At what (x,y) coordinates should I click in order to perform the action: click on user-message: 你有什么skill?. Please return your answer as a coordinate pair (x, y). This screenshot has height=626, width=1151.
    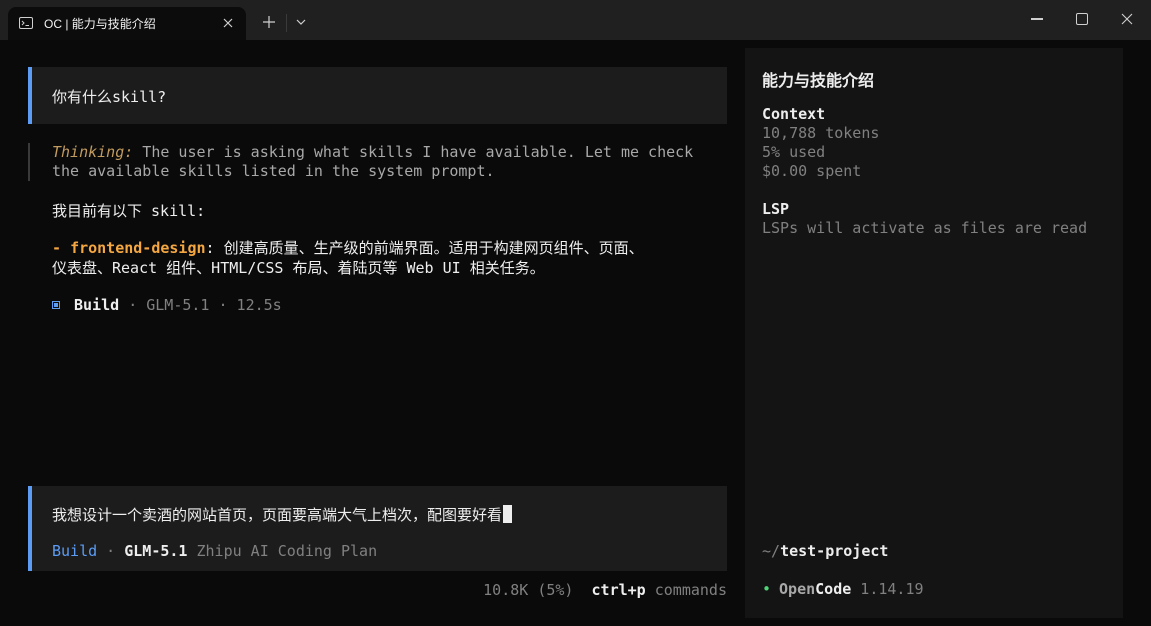
    Looking at the image, I should click on (377, 95).